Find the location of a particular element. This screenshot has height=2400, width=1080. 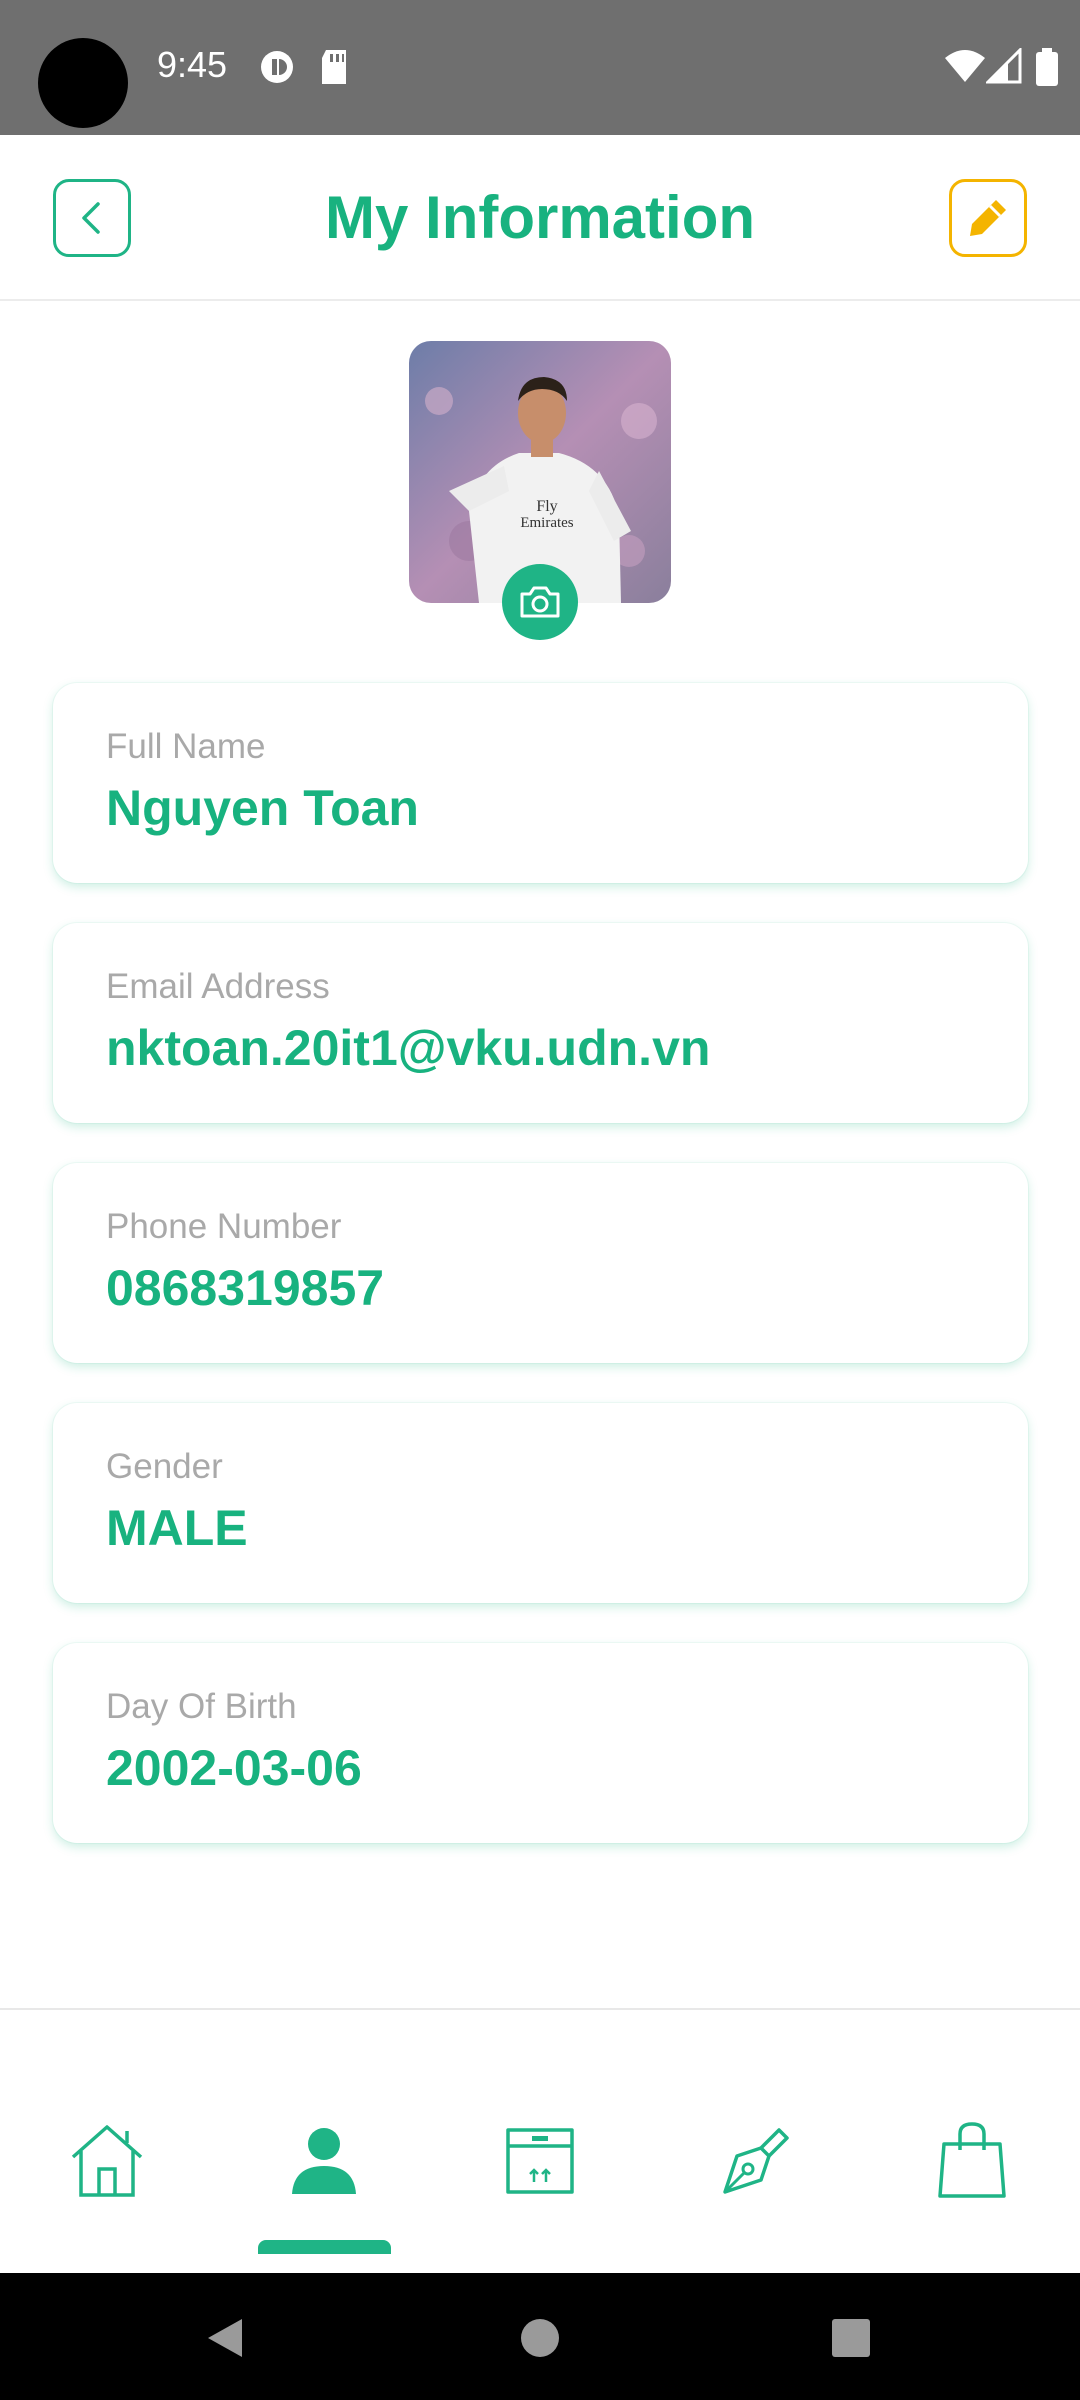

shopping-bag-icon is located at coordinates (972, 2160).